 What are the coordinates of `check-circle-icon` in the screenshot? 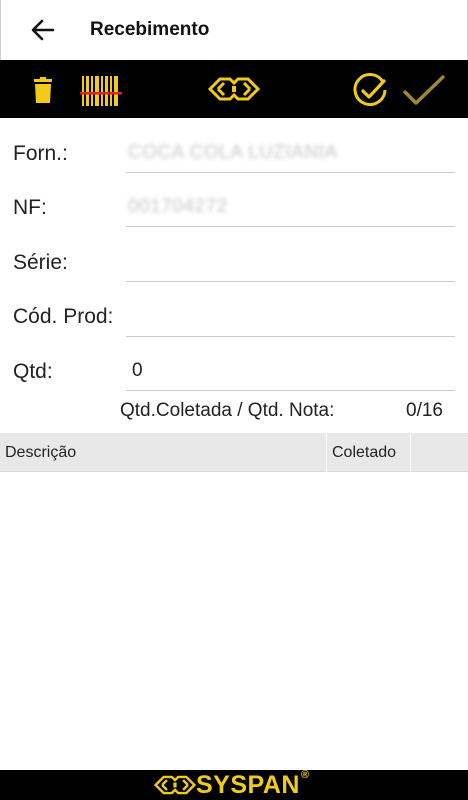 It's located at (370, 89).